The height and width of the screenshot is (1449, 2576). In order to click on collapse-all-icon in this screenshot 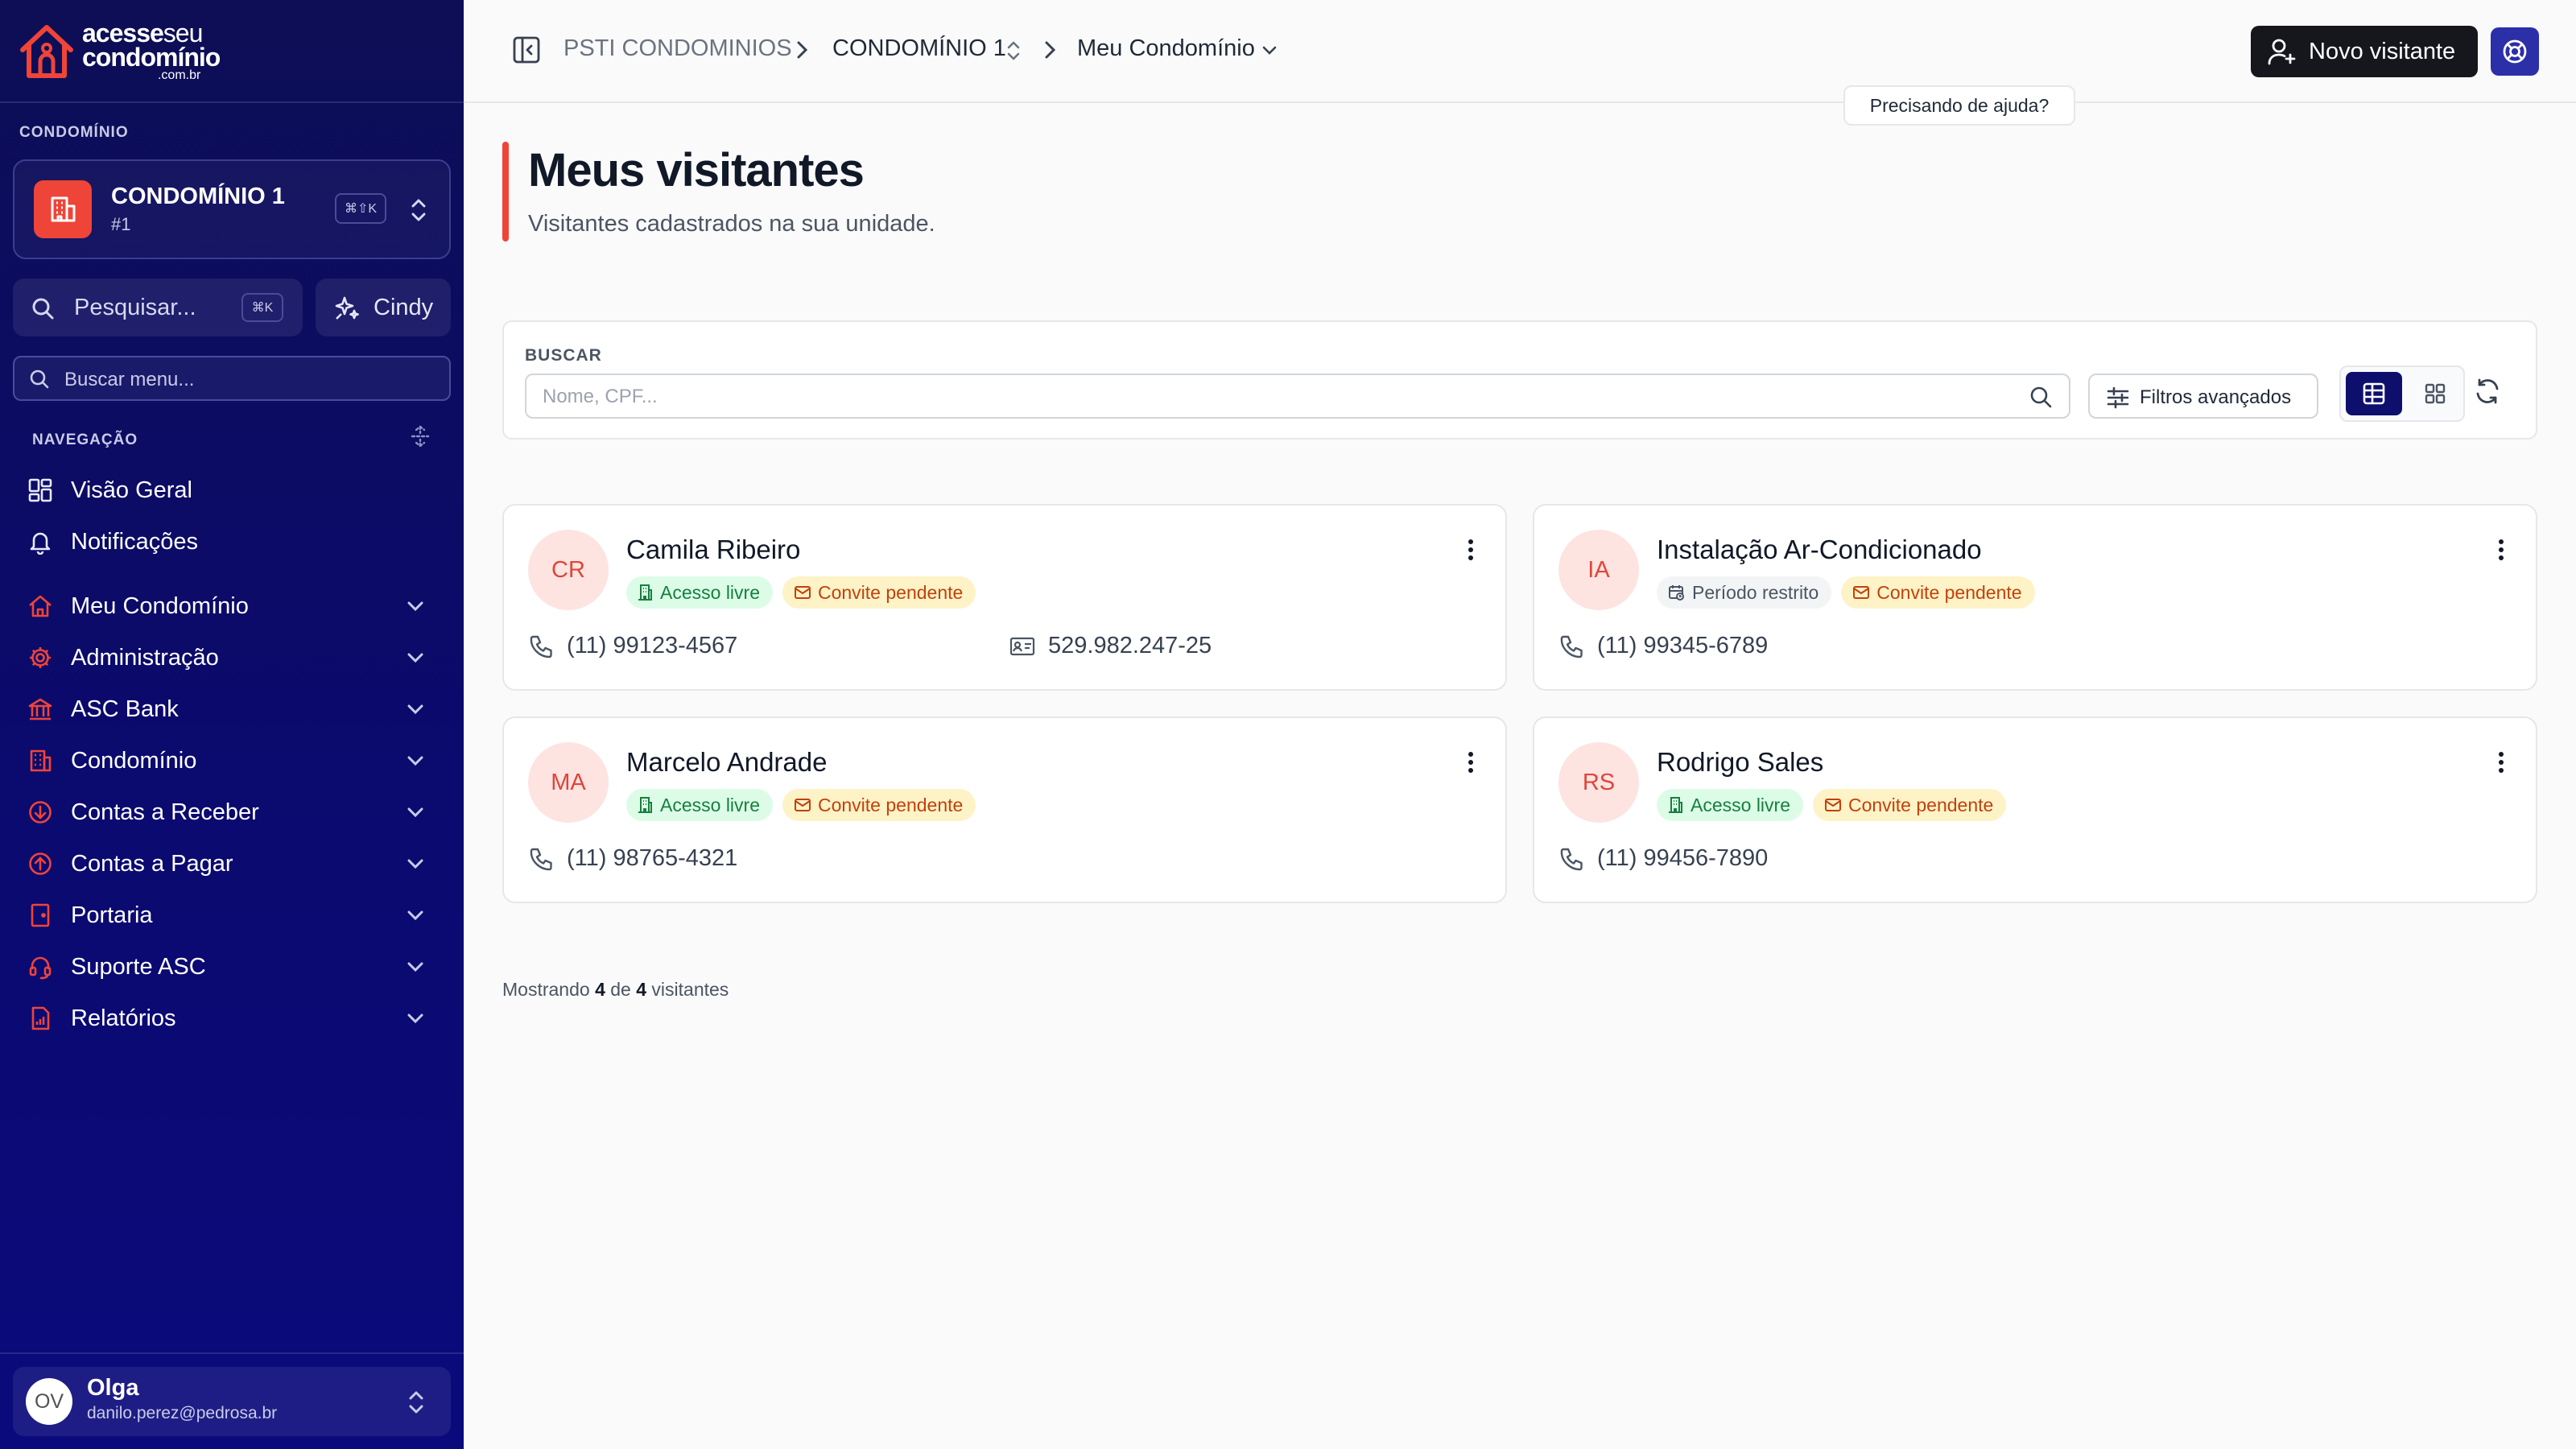, I will do `click(420, 436)`.